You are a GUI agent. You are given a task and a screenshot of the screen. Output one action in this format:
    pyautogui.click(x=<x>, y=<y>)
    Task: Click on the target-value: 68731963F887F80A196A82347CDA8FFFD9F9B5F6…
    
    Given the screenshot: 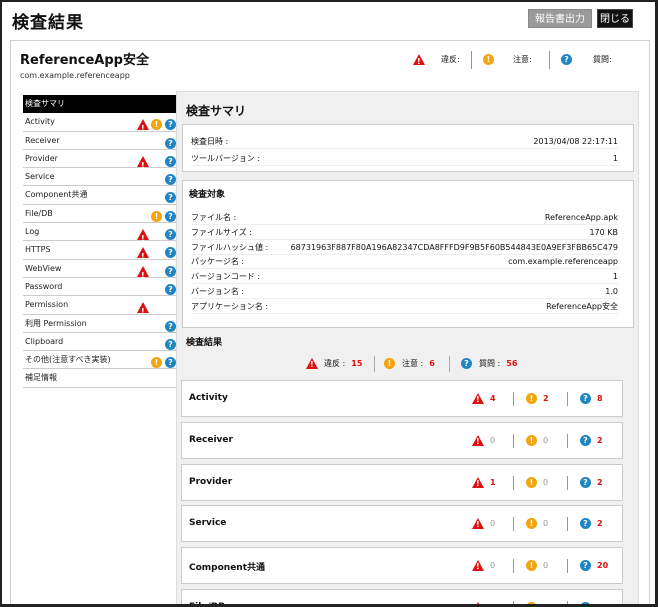 What is the action you would take?
    pyautogui.click(x=454, y=247)
    